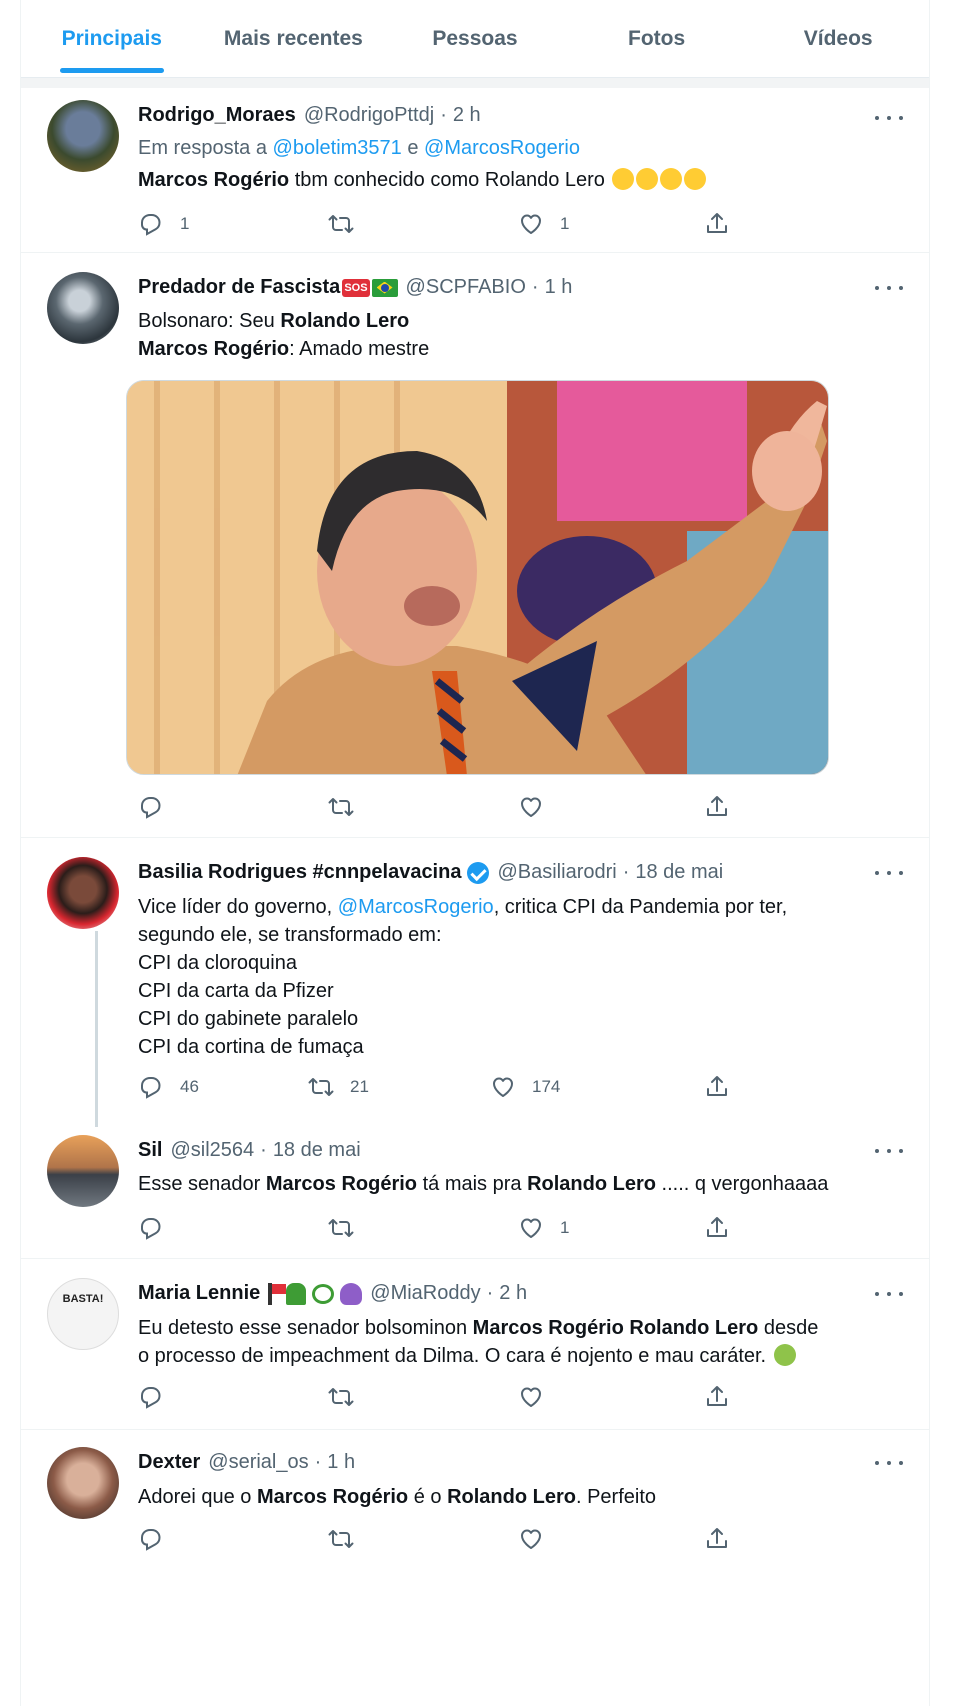 The width and height of the screenshot is (960, 1706). What do you see at coordinates (236, 991) in the screenshot?
I see `tweet-text: CPI da carta da Pfizer` at bounding box center [236, 991].